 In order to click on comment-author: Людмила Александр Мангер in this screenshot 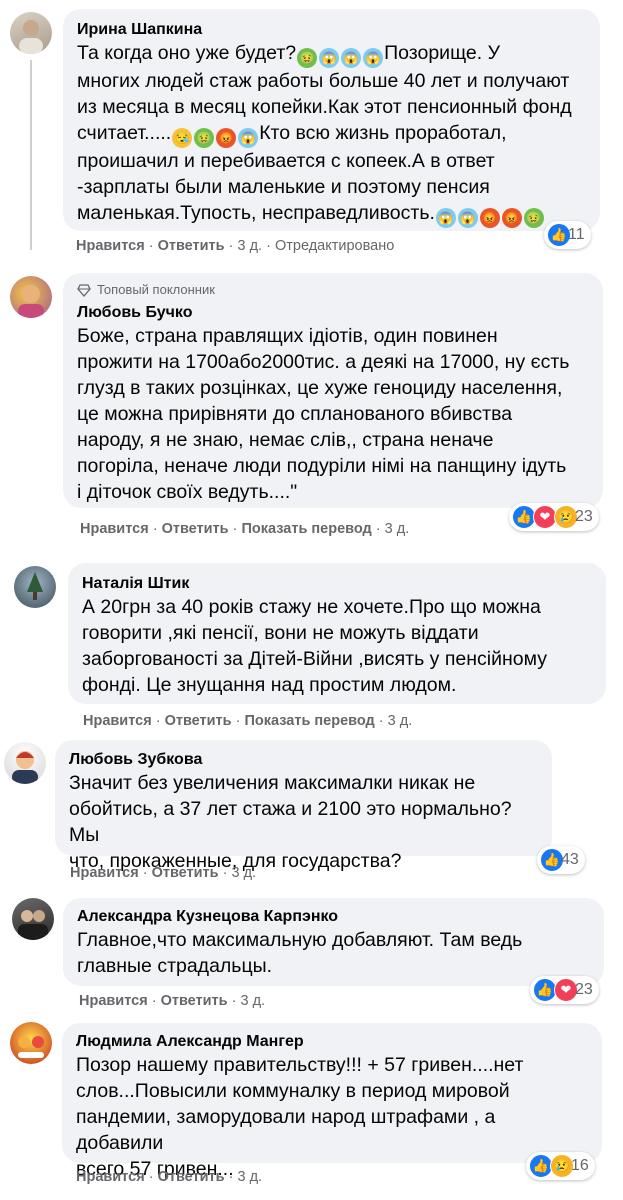, I will do `click(332, 1041)`.